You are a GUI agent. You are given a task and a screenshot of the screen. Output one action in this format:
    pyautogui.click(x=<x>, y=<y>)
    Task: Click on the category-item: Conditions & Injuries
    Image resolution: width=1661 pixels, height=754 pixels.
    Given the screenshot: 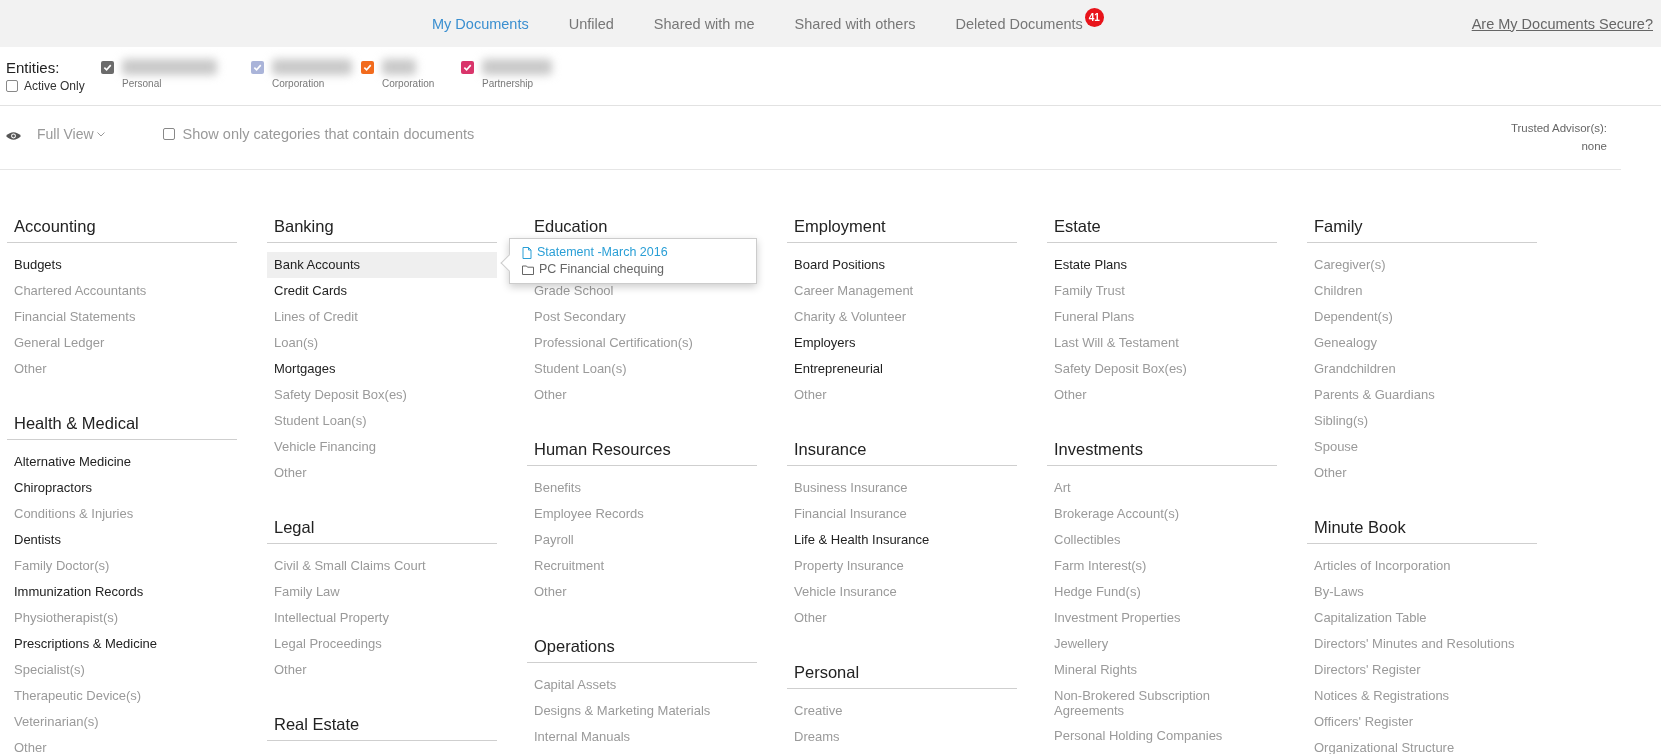 What is the action you would take?
    pyautogui.click(x=122, y=514)
    